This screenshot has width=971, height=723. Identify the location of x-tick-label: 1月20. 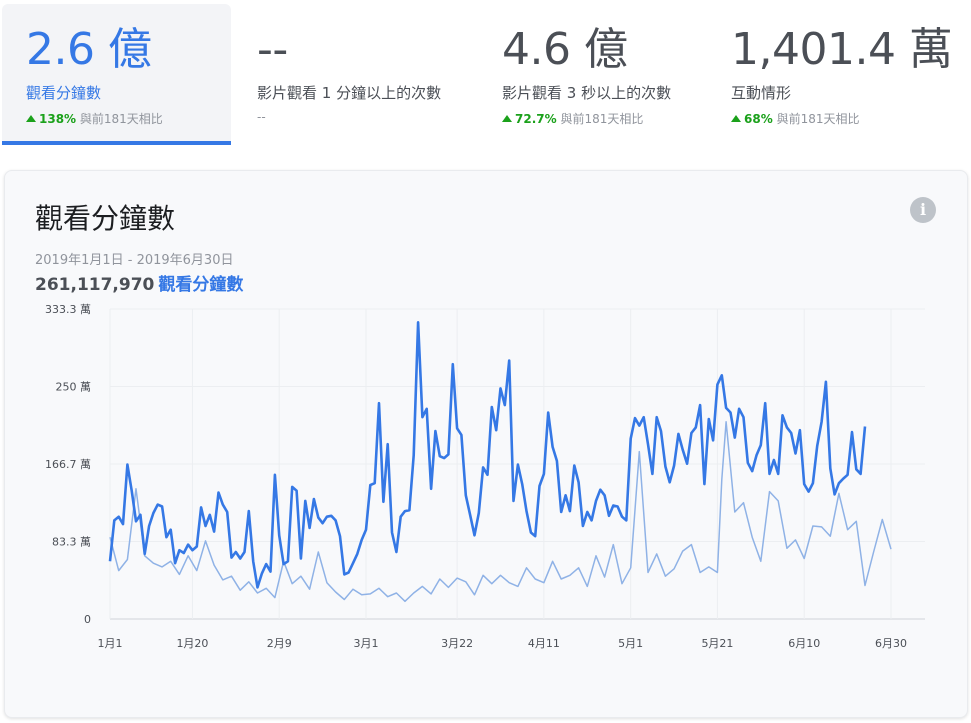
(192, 643).